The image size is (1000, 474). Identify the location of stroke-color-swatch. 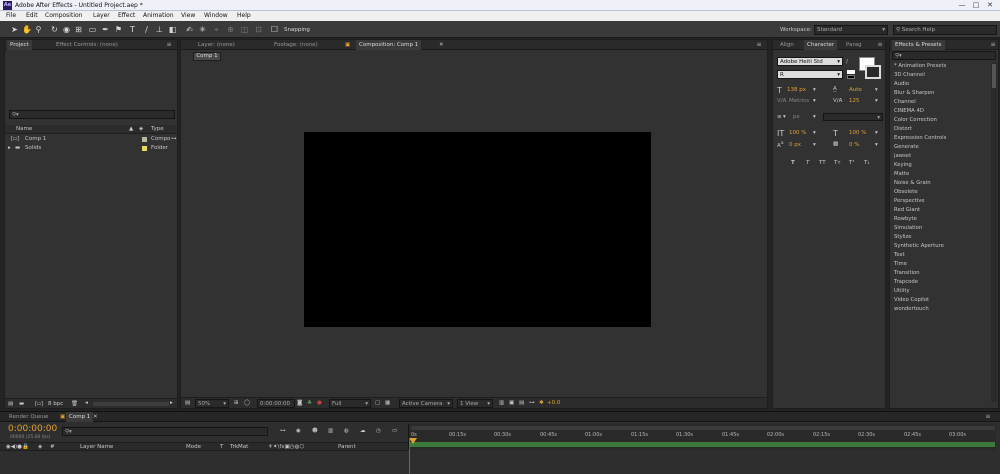
(873, 72).